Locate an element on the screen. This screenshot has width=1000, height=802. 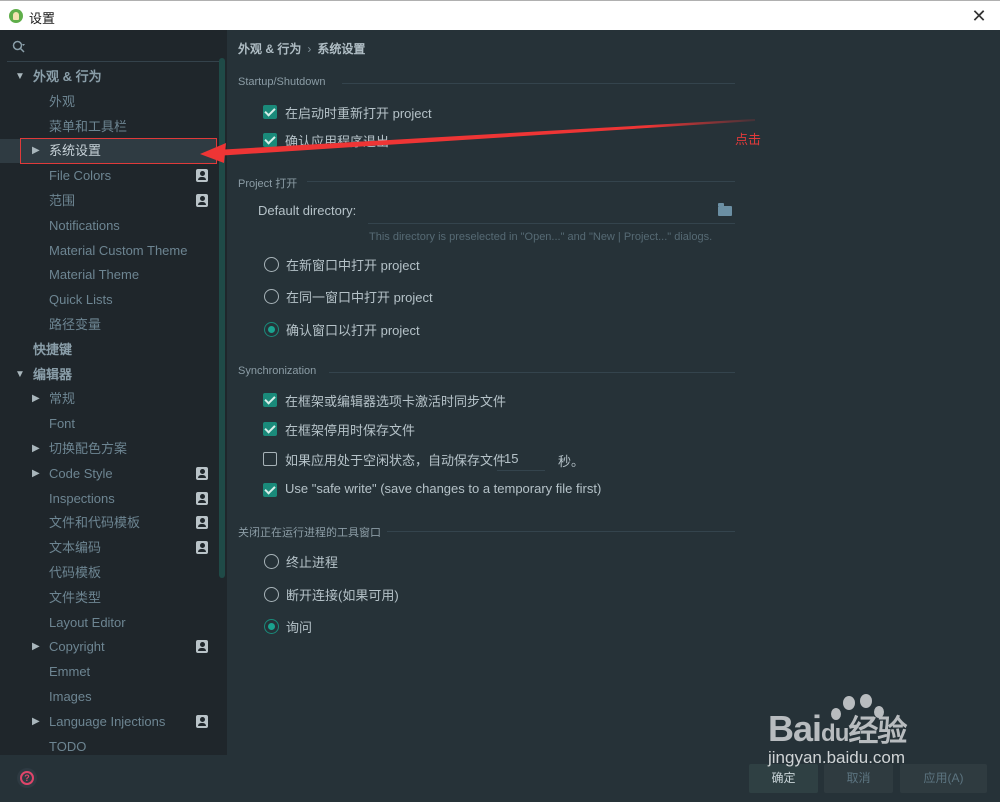
sidebar-item: 快捷键 is located at coordinates (108, 350).